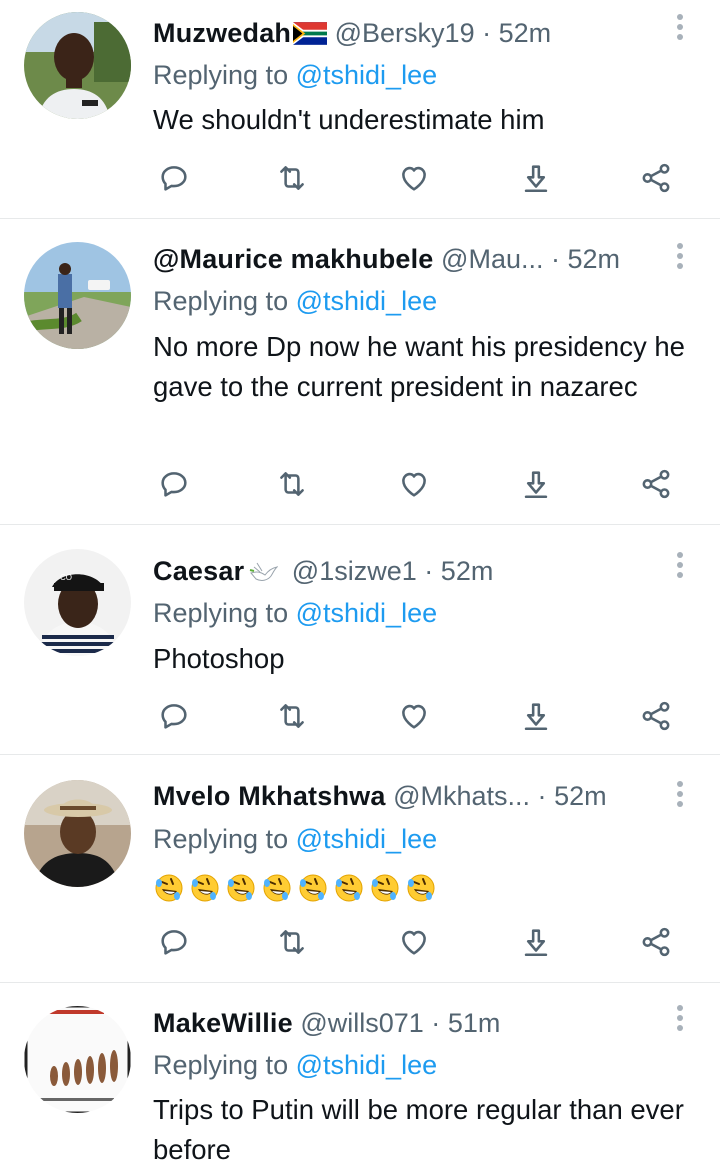 This screenshot has height=1173, width=720. Describe the element at coordinates (66, 577) in the screenshot. I see `svg-text: CO` at that location.